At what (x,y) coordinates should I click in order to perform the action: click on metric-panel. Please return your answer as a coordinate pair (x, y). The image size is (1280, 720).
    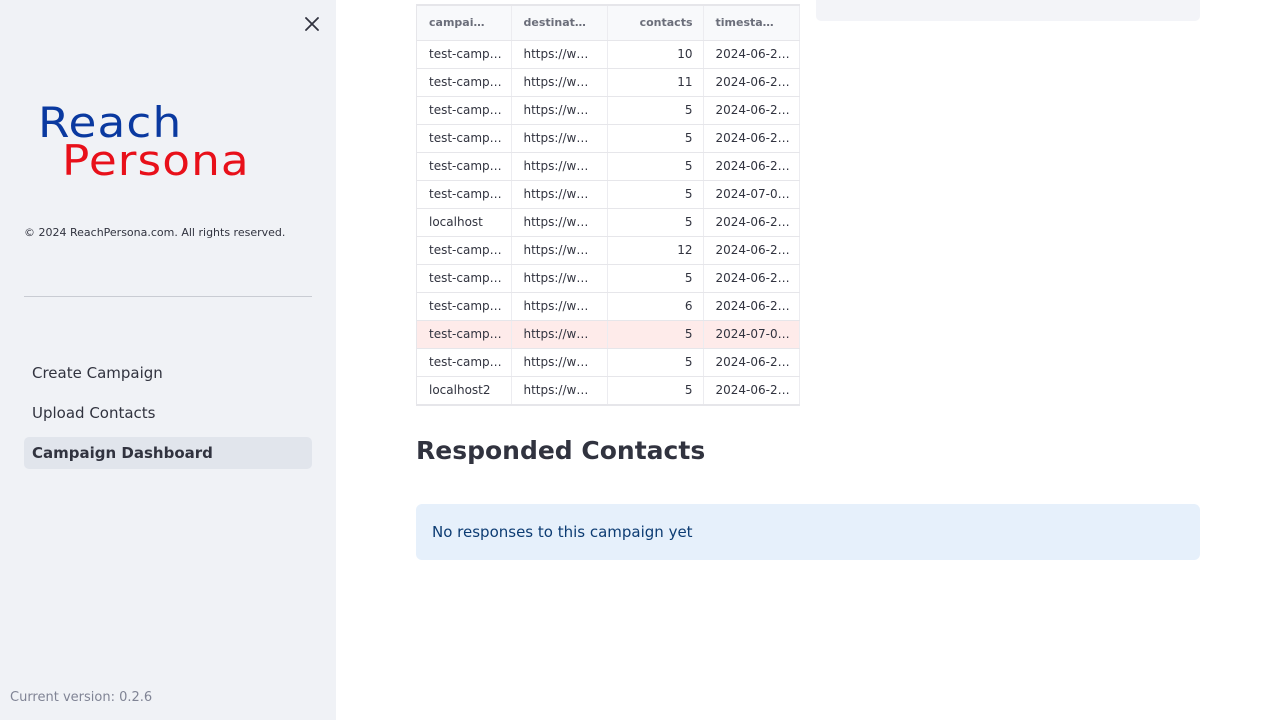
    Looking at the image, I should click on (1008, 10).